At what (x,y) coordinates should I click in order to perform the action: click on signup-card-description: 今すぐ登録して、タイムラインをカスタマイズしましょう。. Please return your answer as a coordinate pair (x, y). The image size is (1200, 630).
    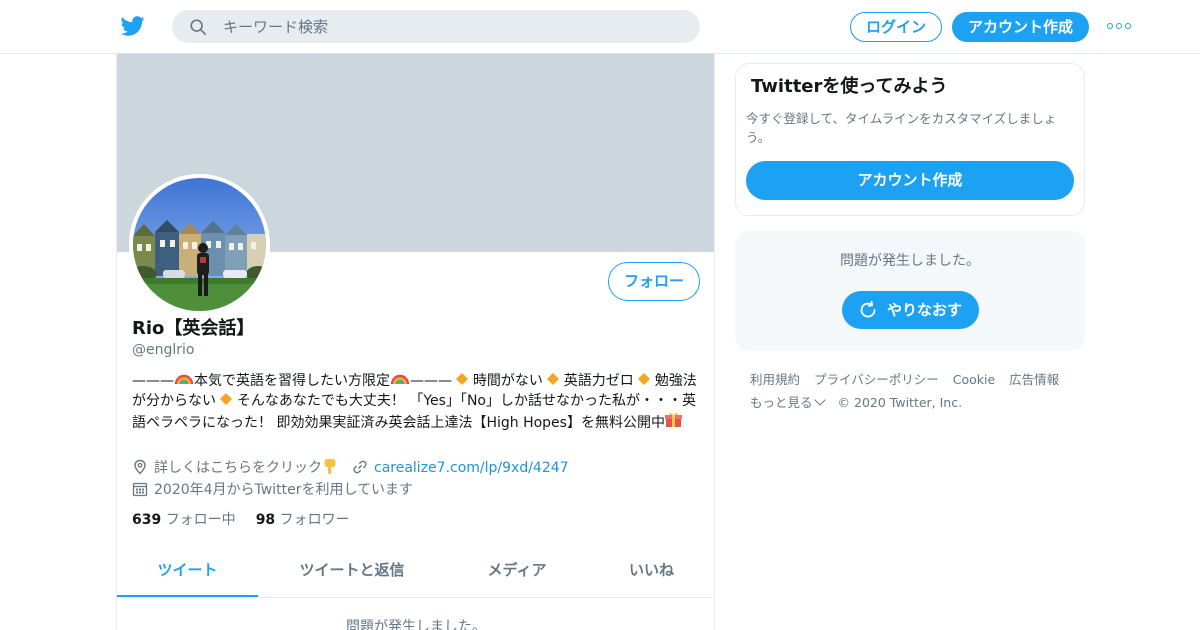
    Looking at the image, I should click on (901, 128).